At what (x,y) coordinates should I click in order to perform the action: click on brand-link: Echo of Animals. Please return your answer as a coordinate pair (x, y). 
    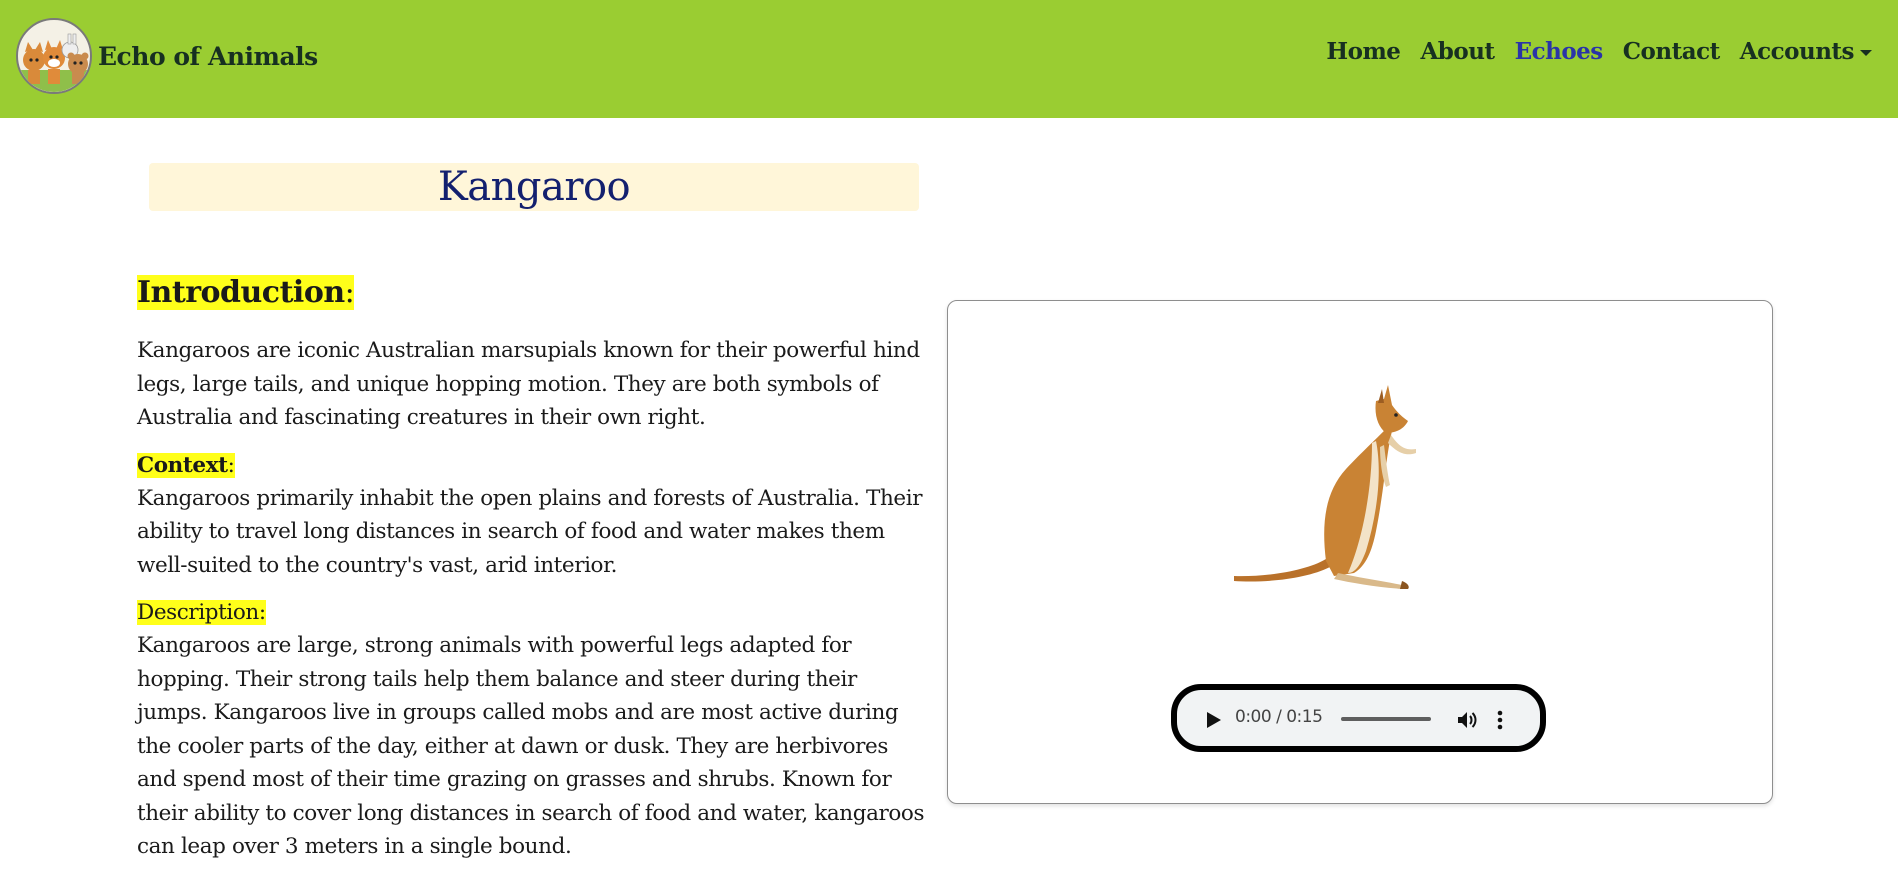
    Looking at the image, I should click on (167, 56).